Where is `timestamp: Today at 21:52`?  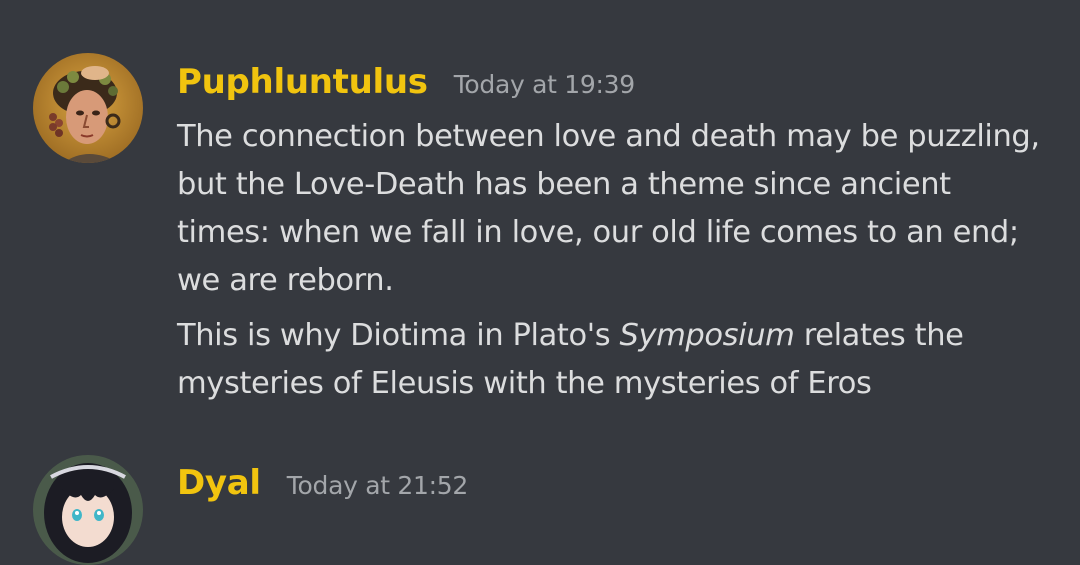 timestamp: Today at 21:52 is located at coordinates (377, 485).